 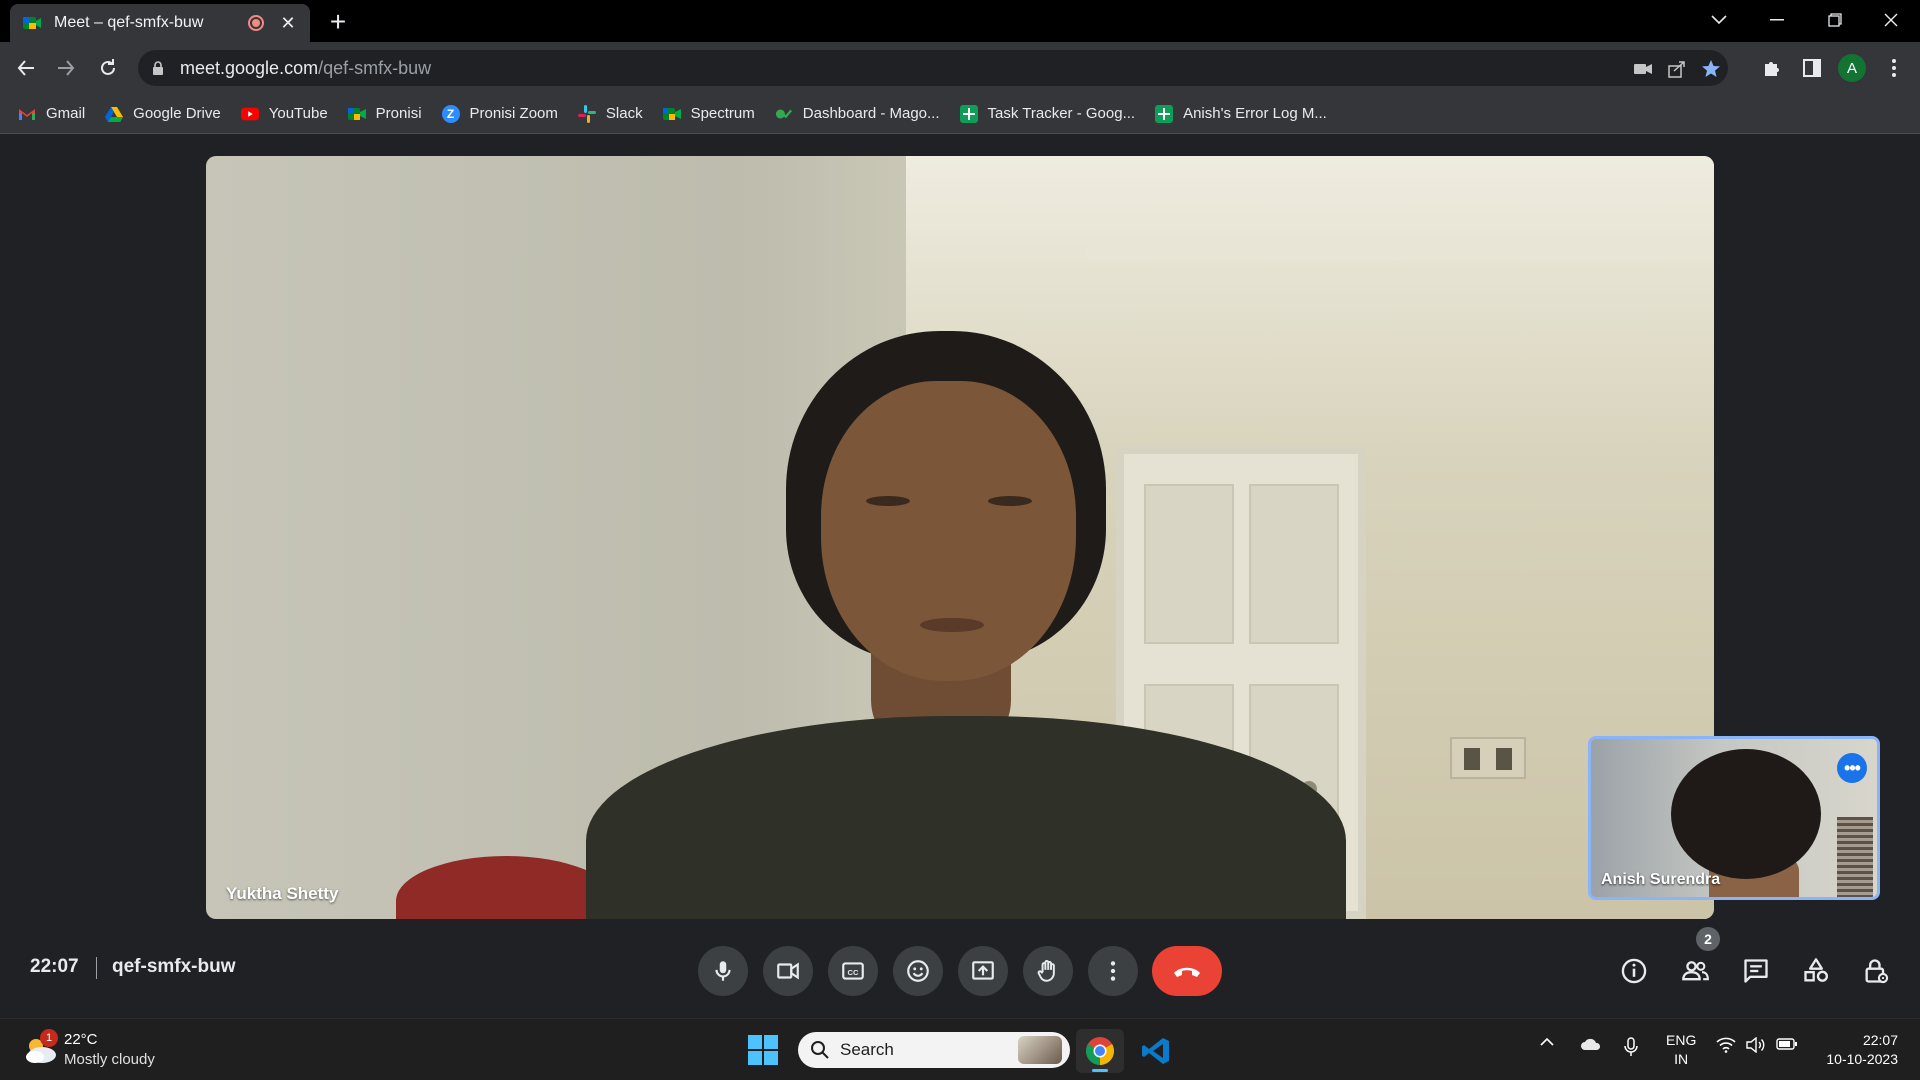 What do you see at coordinates (513, 113) in the screenshot?
I see `bookmark-label: Pronisi Zoom` at bounding box center [513, 113].